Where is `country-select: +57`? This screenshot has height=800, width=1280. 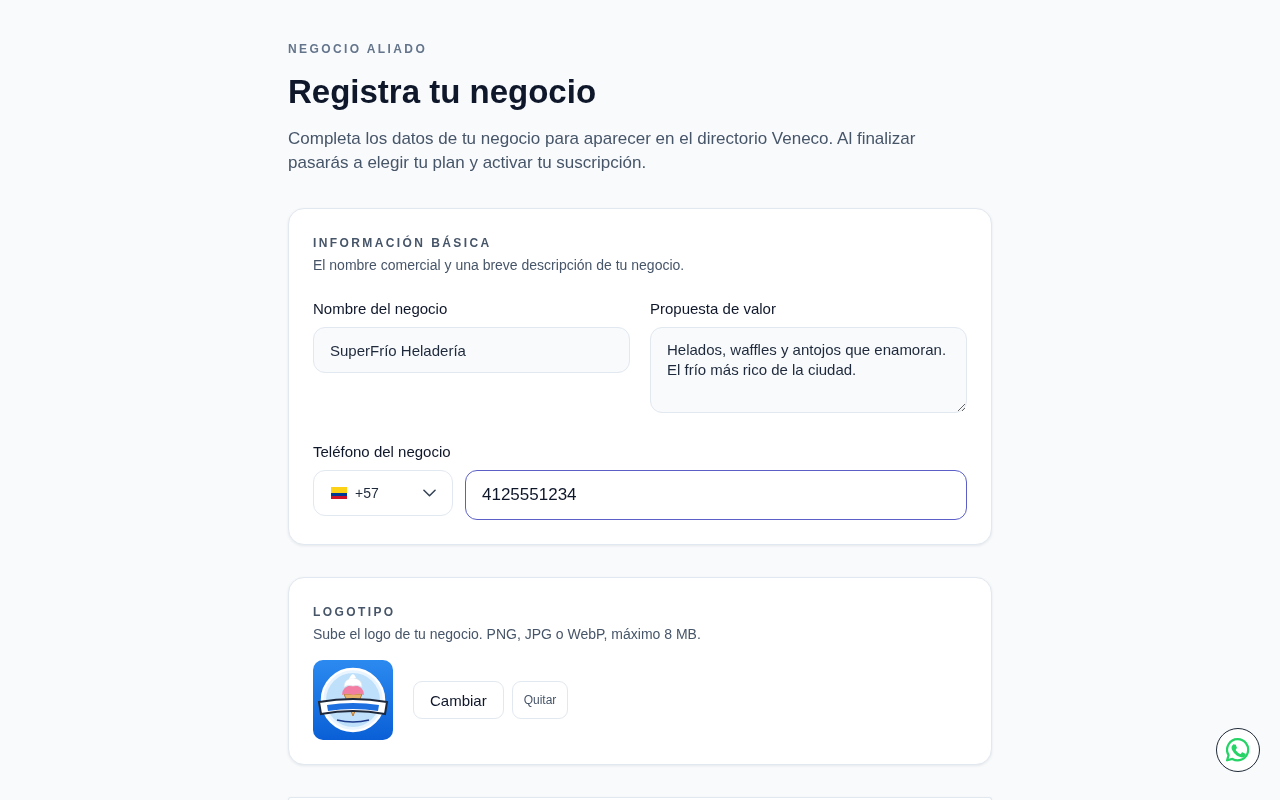
country-select: +57 is located at coordinates (383, 493).